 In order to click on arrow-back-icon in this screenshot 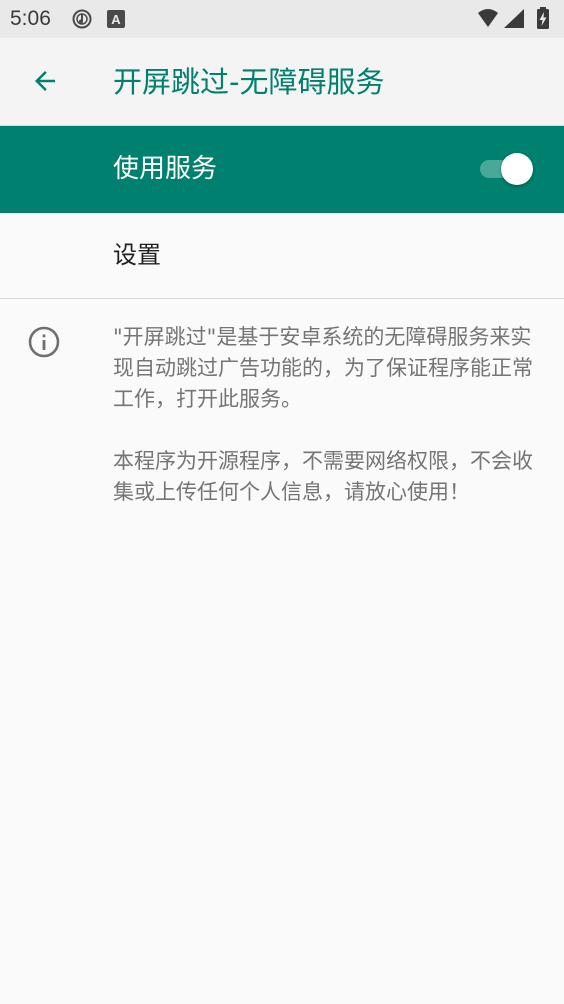, I will do `click(45, 81)`.